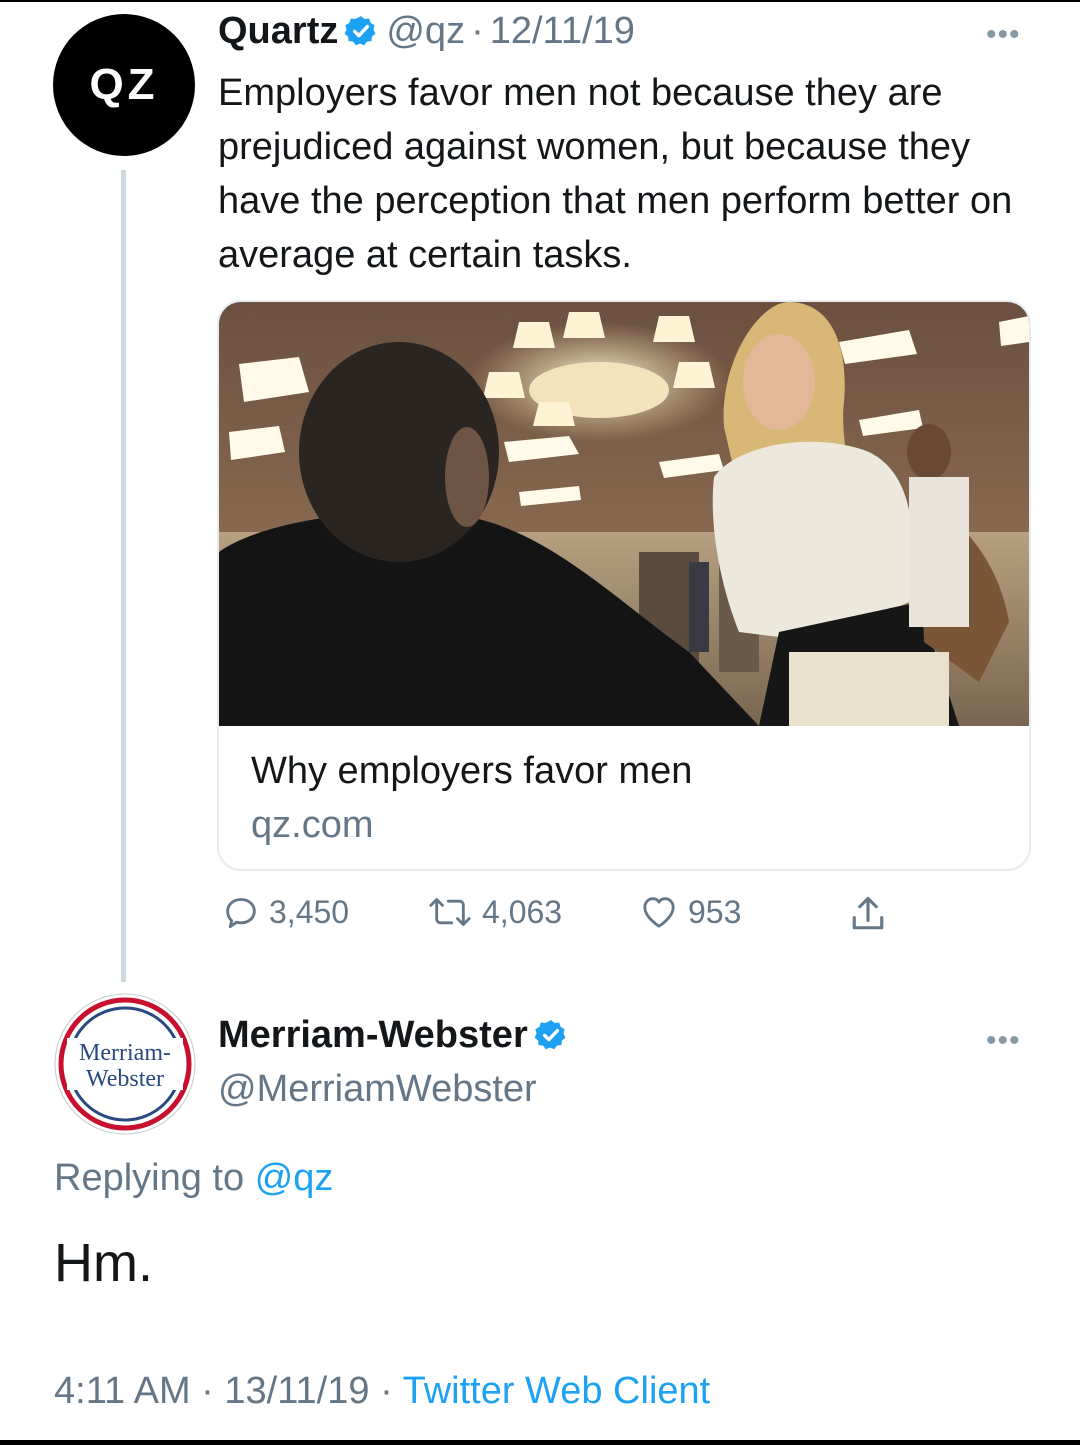 This screenshot has height=1445, width=1080. I want to click on heart-icon, so click(659, 912).